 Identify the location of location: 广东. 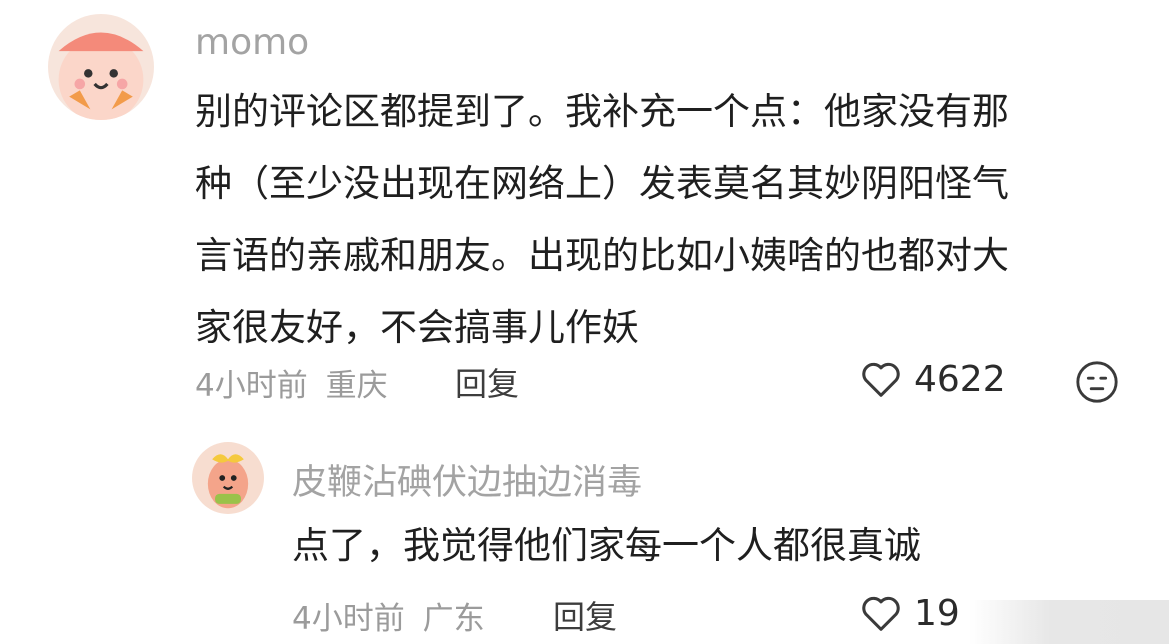
(453, 619).